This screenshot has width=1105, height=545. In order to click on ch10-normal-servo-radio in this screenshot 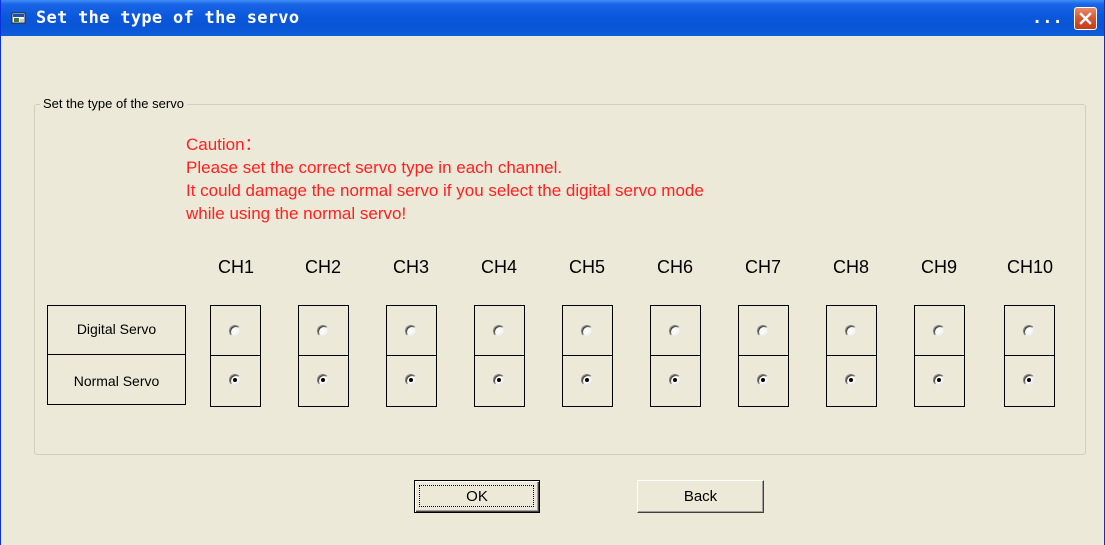, I will do `click(1029, 380)`.